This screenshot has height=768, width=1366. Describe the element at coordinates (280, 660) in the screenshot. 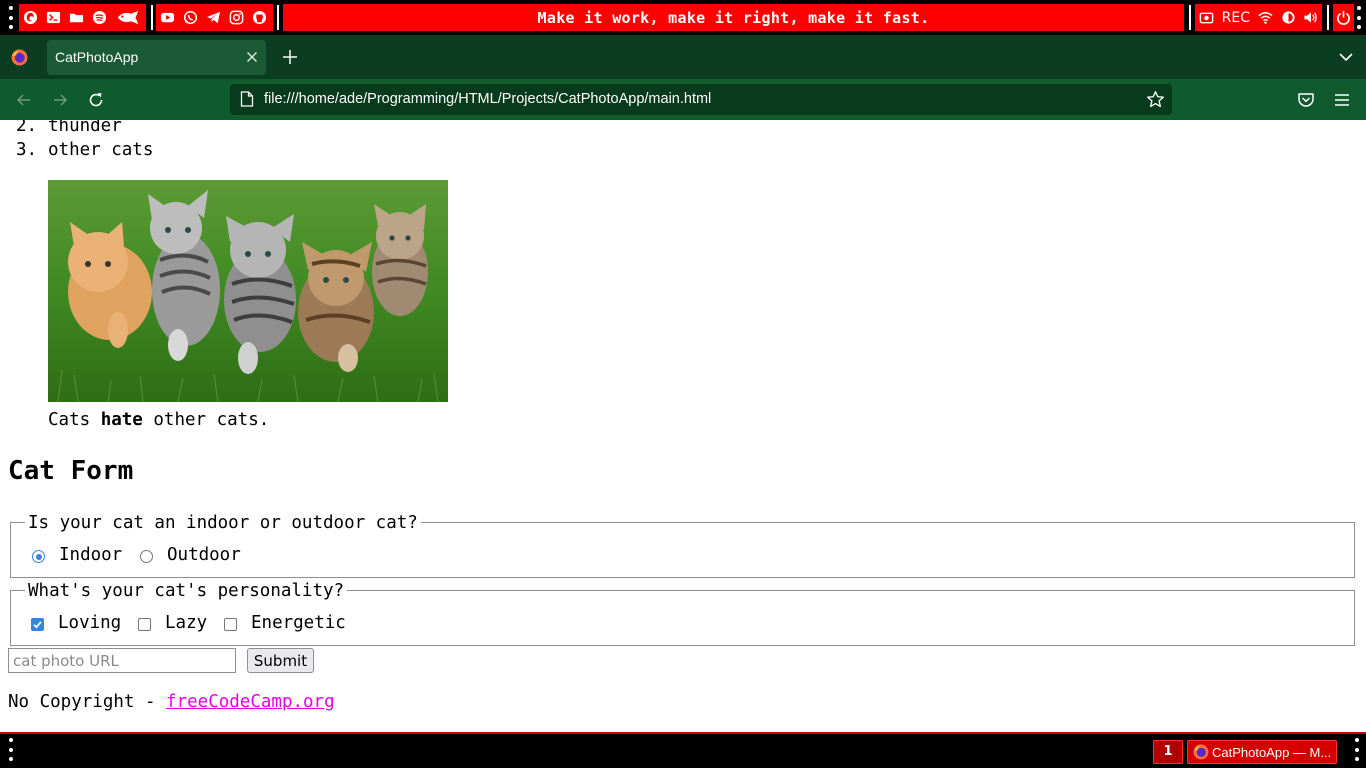

I see `submit-button: Submit` at that location.